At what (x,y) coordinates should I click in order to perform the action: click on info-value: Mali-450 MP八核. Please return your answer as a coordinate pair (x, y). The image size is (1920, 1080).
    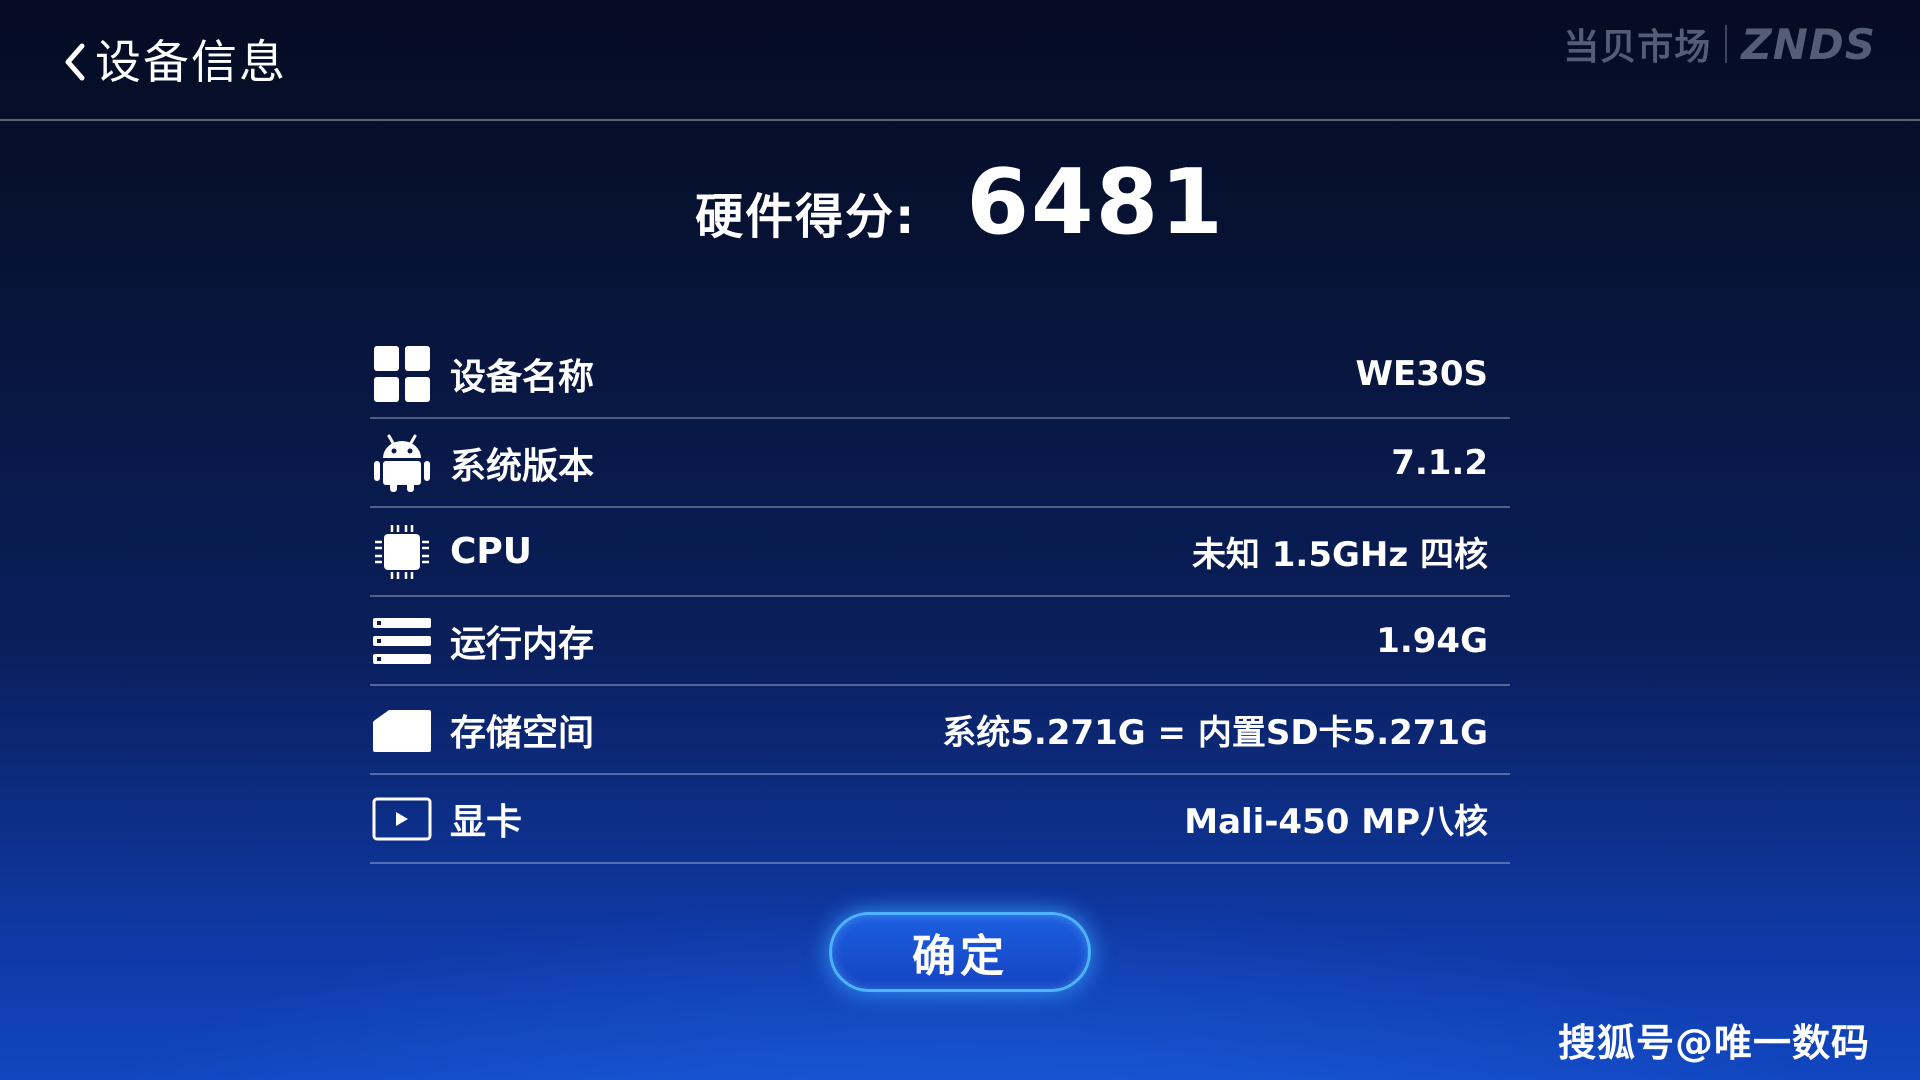
    Looking at the image, I should click on (1336, 822).